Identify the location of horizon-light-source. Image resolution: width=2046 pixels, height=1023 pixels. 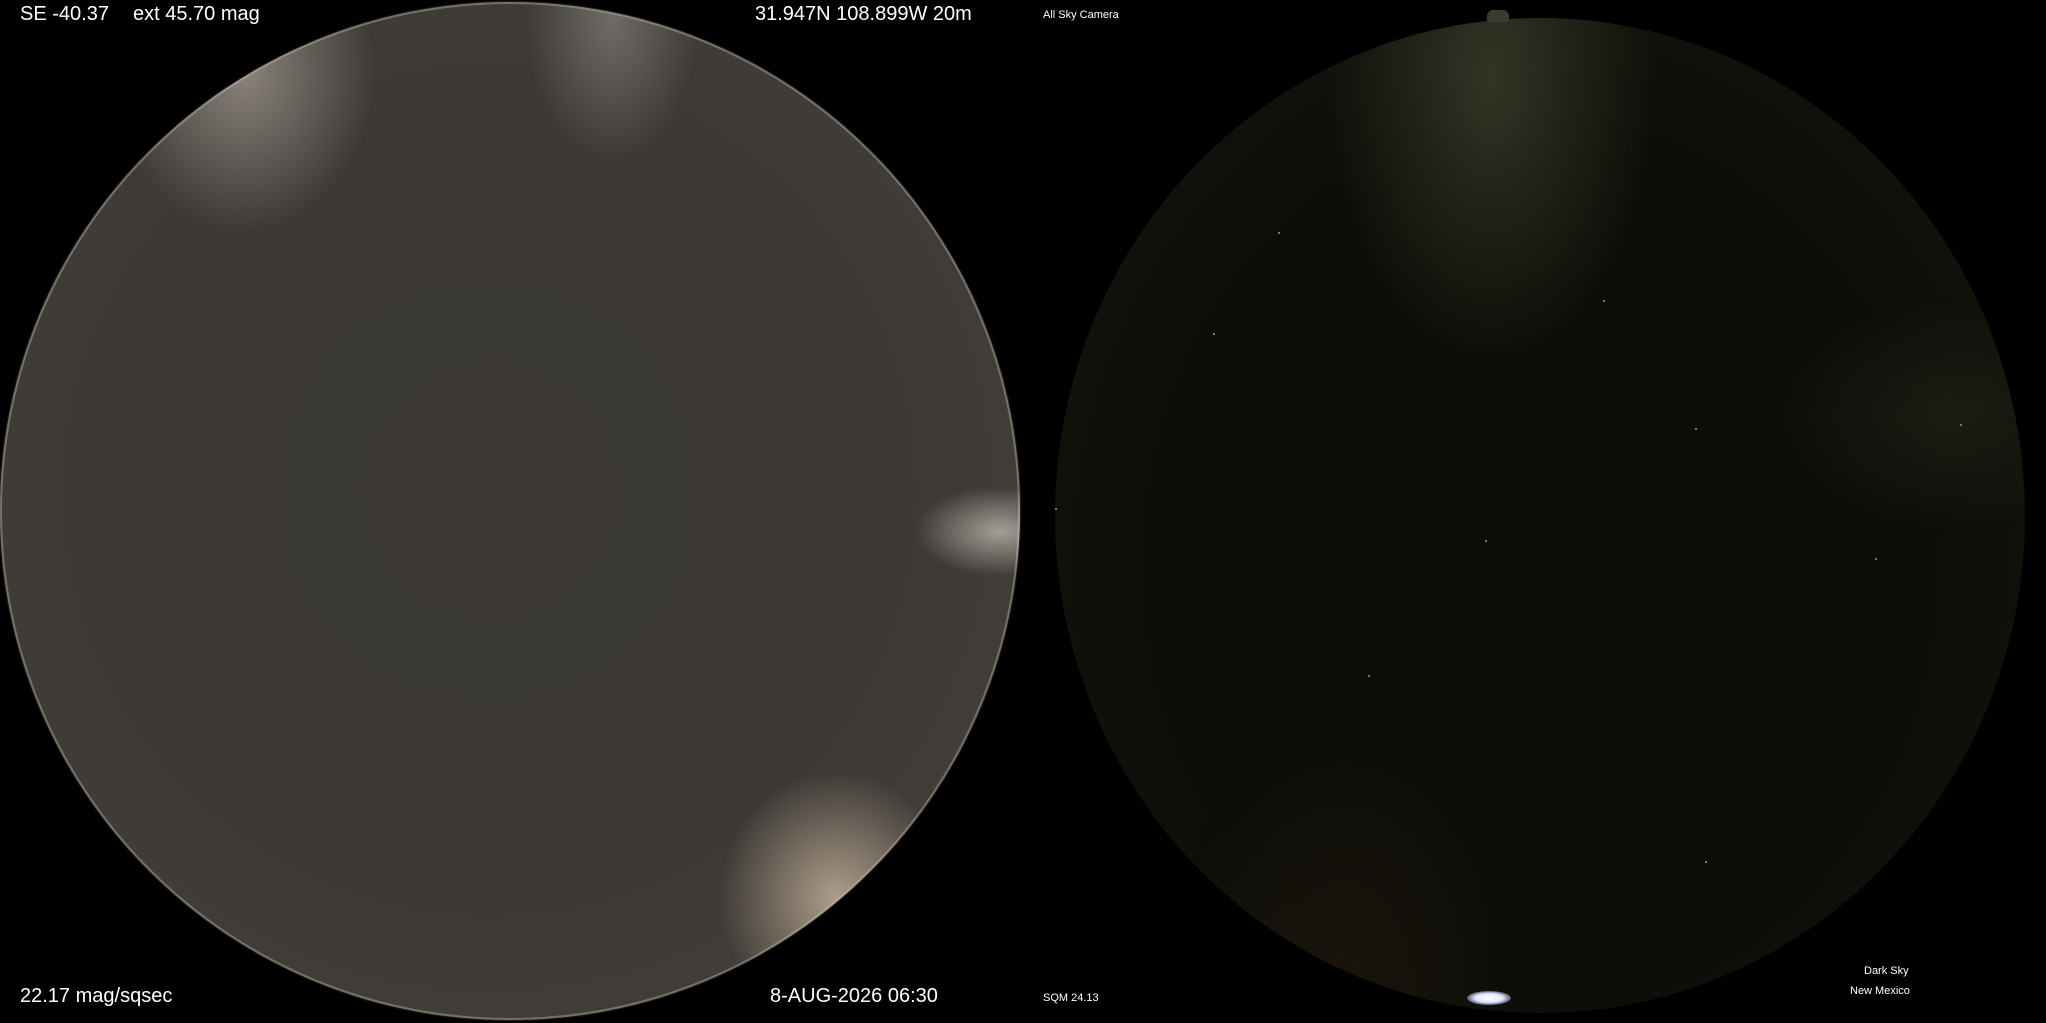
(1489, 998).